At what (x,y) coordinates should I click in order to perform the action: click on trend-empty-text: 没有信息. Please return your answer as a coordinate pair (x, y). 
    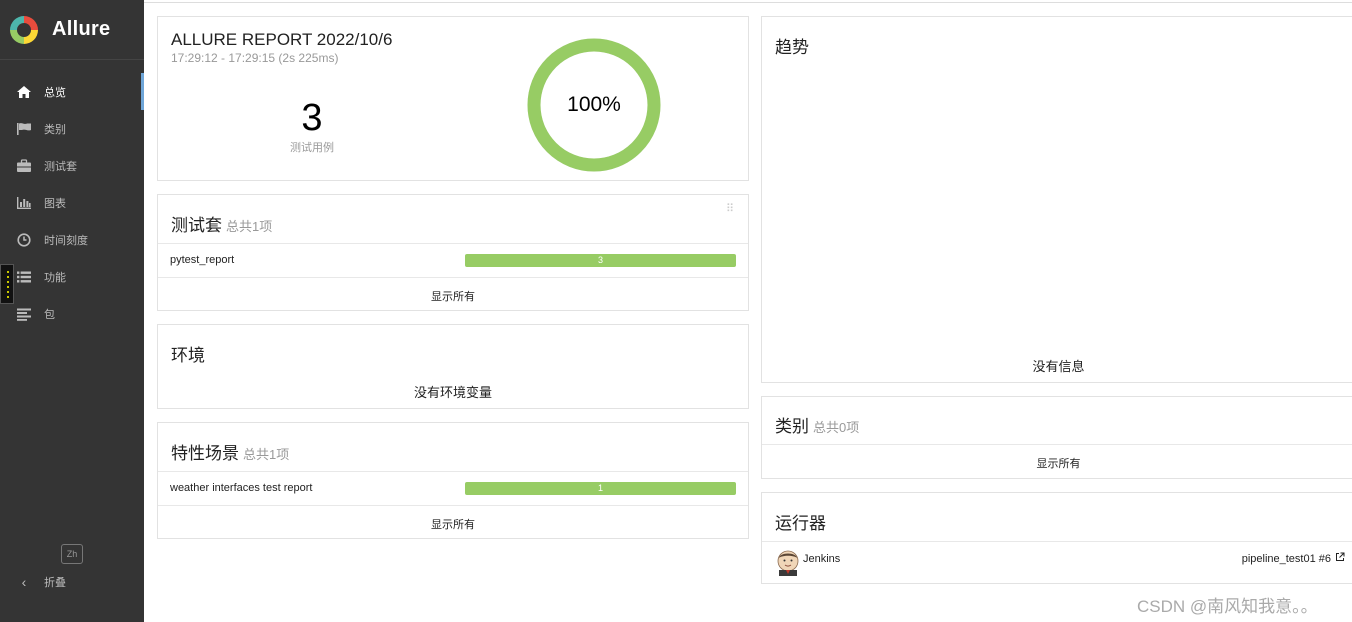
    Looking at the image, I should click on (1058, 366).